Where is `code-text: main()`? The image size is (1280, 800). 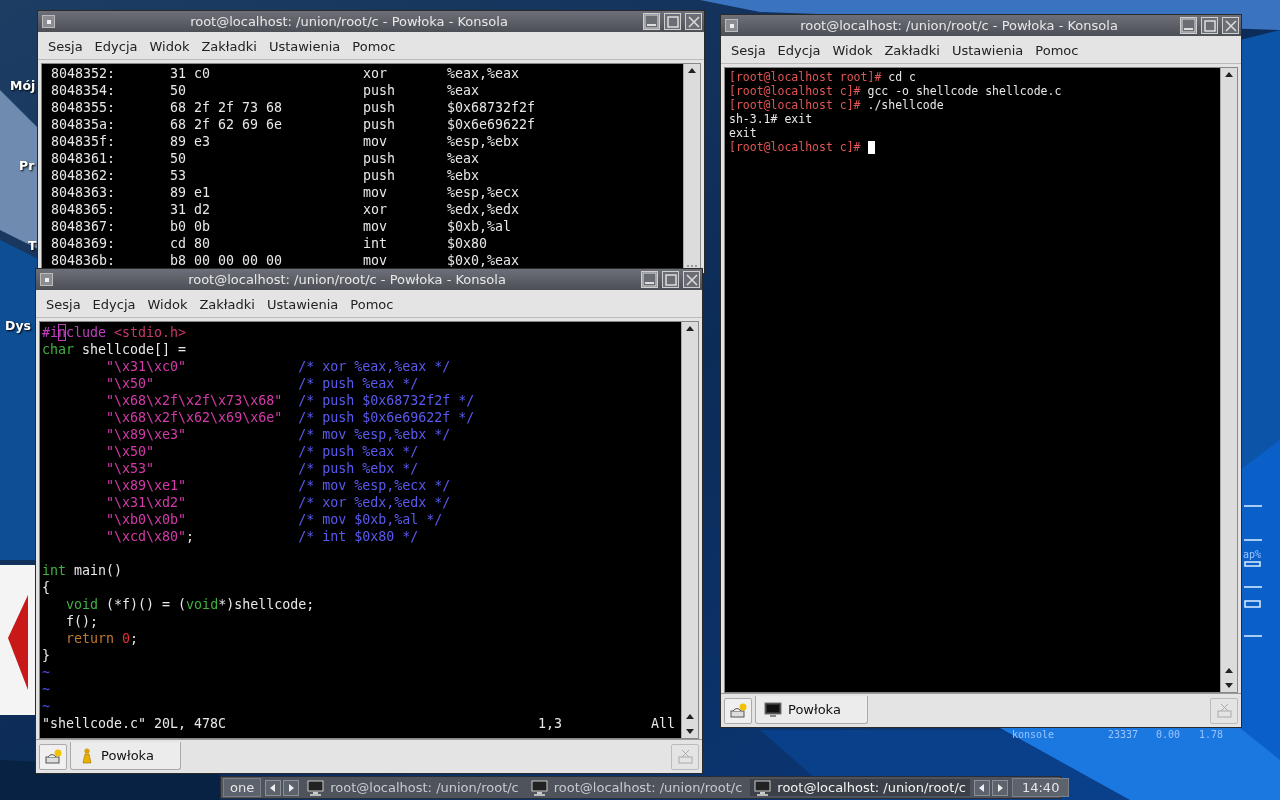 code-text: main() is located at coordinates (98, 570).